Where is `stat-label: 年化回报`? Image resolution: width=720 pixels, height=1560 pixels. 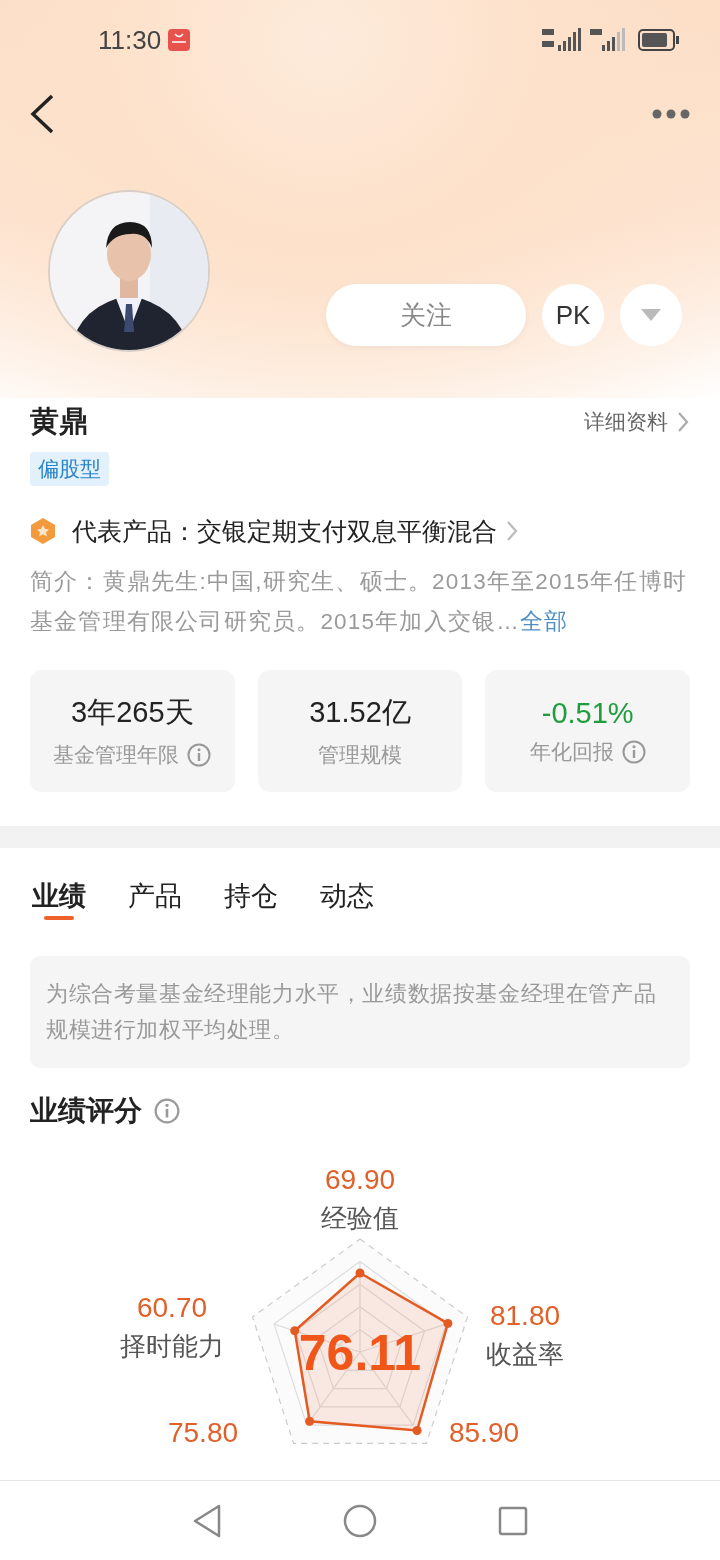
stat-label: 年化回报 is located at coordinates (571, 751).